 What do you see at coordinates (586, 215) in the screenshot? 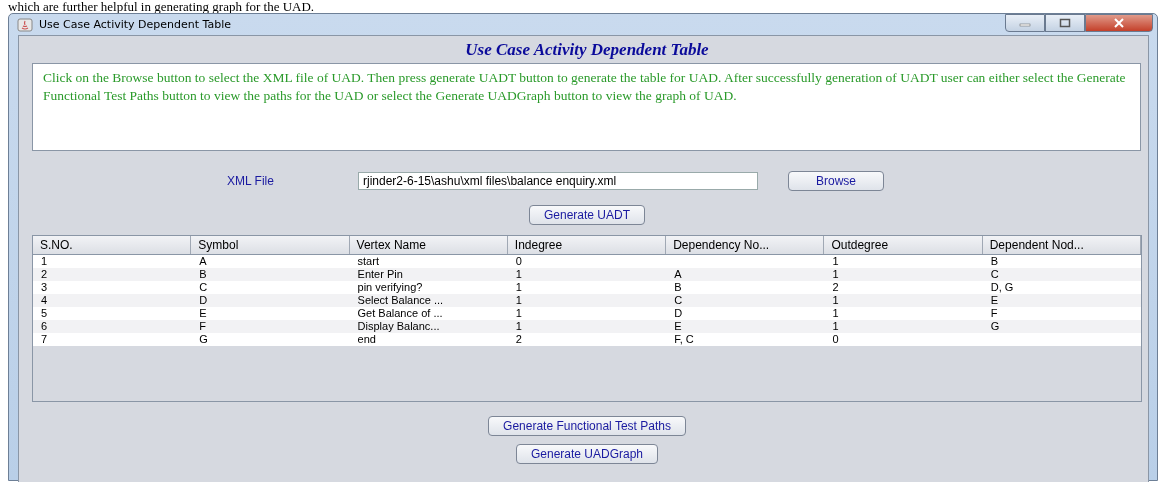
I see `generate-uadt-button: Generate UADT` at bounding box center [586, 215].